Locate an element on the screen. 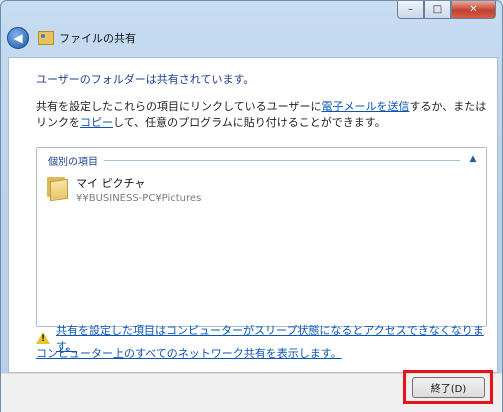 This screenshot has width=503, height=412. item-text: マイ ピクチャ ¥¥BUSINESS-PC¥Pictures is located at coordinates (138, 189).